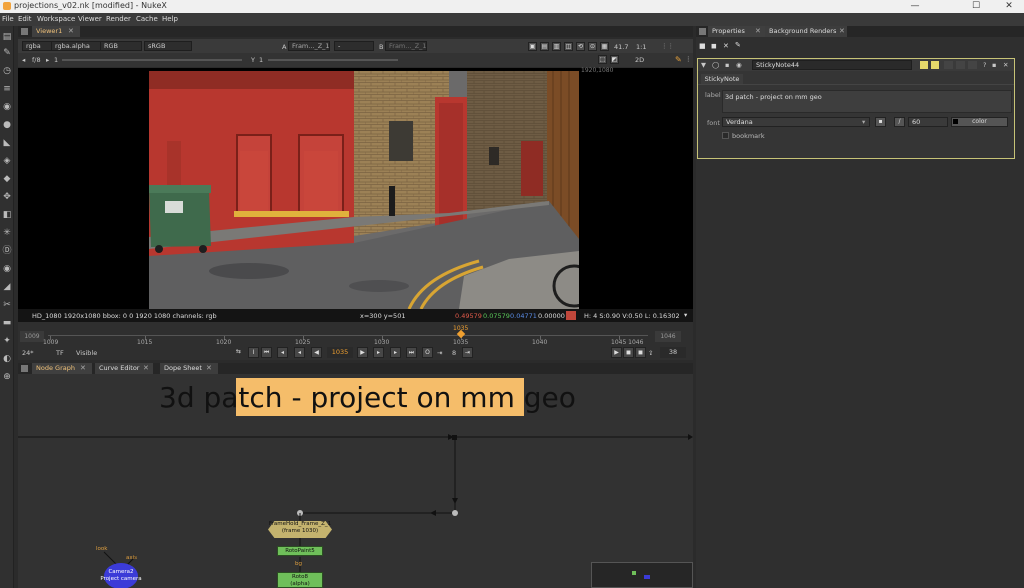 The height and width of the screenshot is (588, 1024). Describe the element at coordinates (7, 143) in the screenshot. I see `keyer-tool-icon: ◣` at that location.